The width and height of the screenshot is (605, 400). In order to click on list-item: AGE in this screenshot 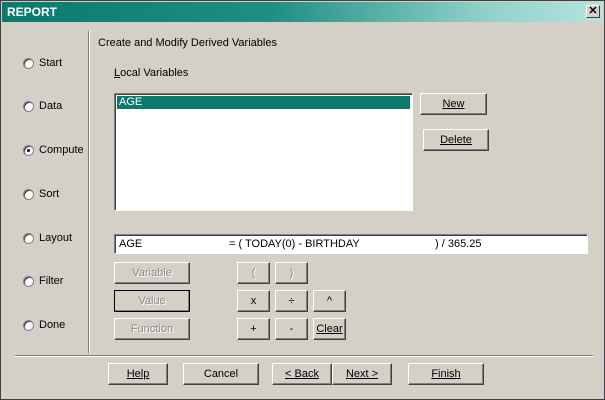, I will do `click(263, 102)`.